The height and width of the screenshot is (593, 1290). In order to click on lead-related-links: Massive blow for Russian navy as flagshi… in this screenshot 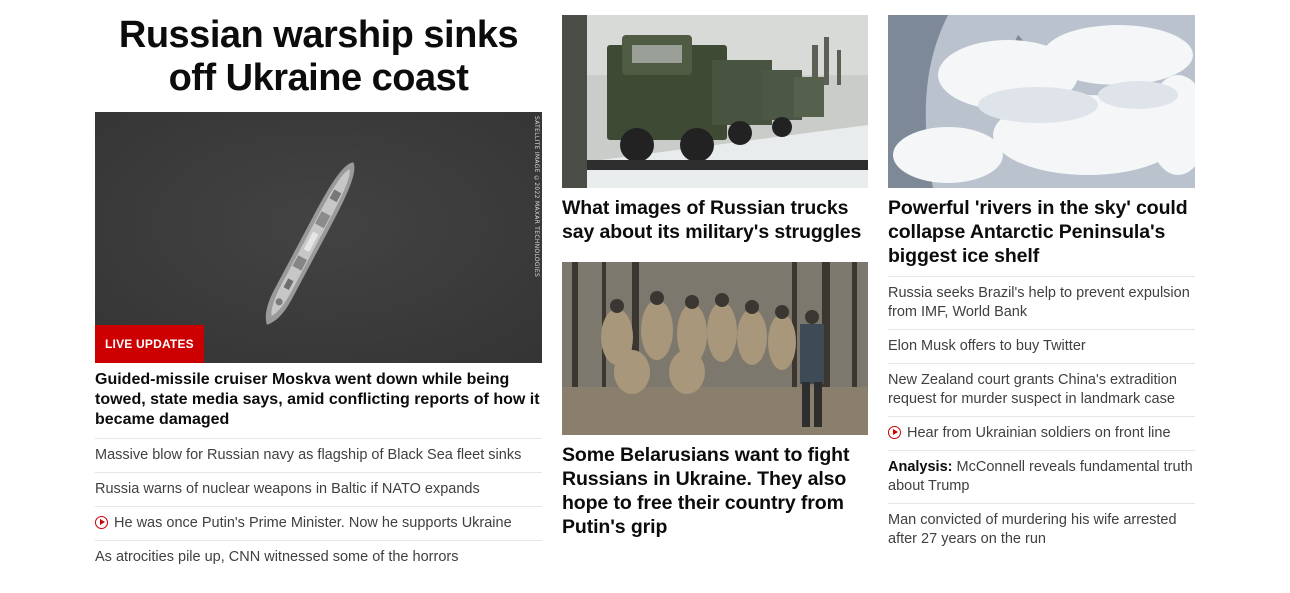, I will do `click(318, 506)`.